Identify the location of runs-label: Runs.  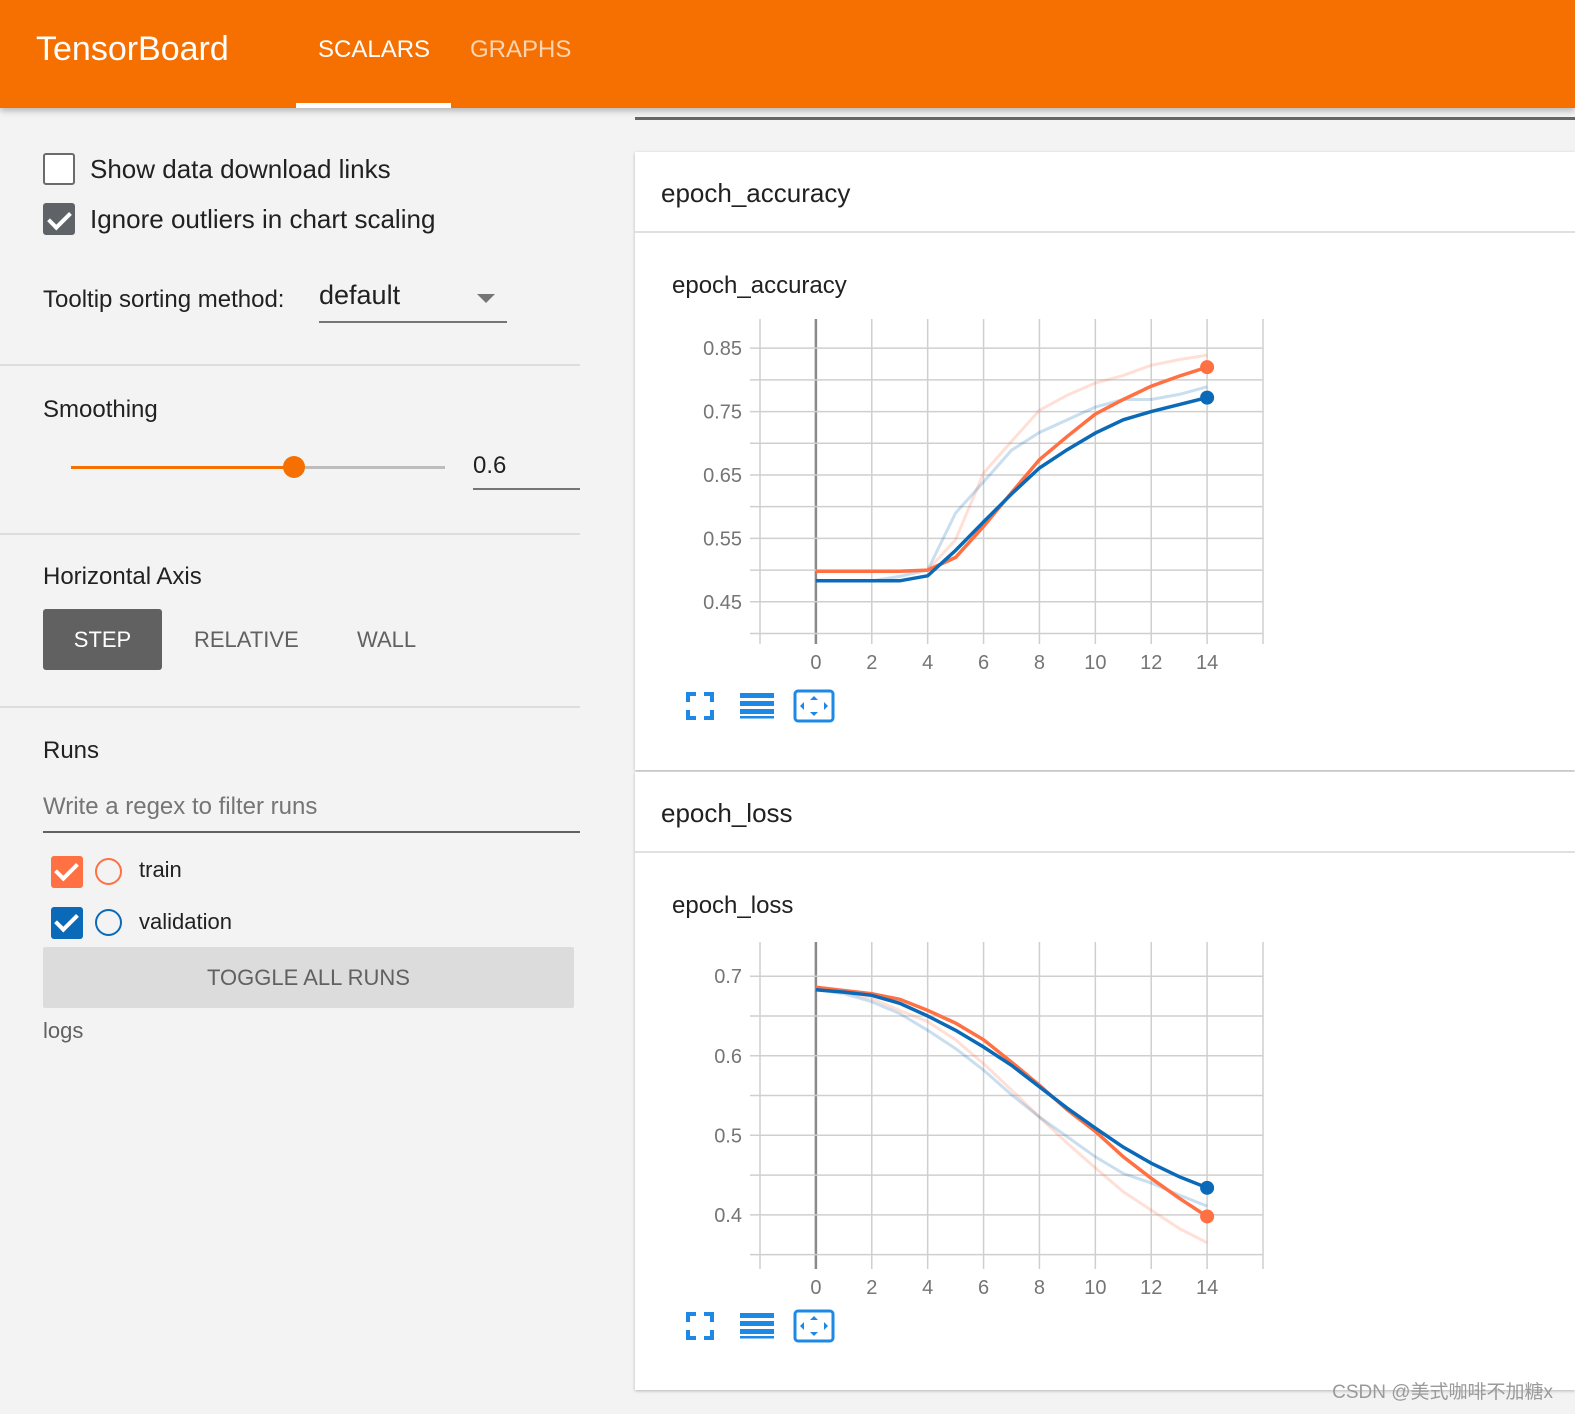
(71, 750).